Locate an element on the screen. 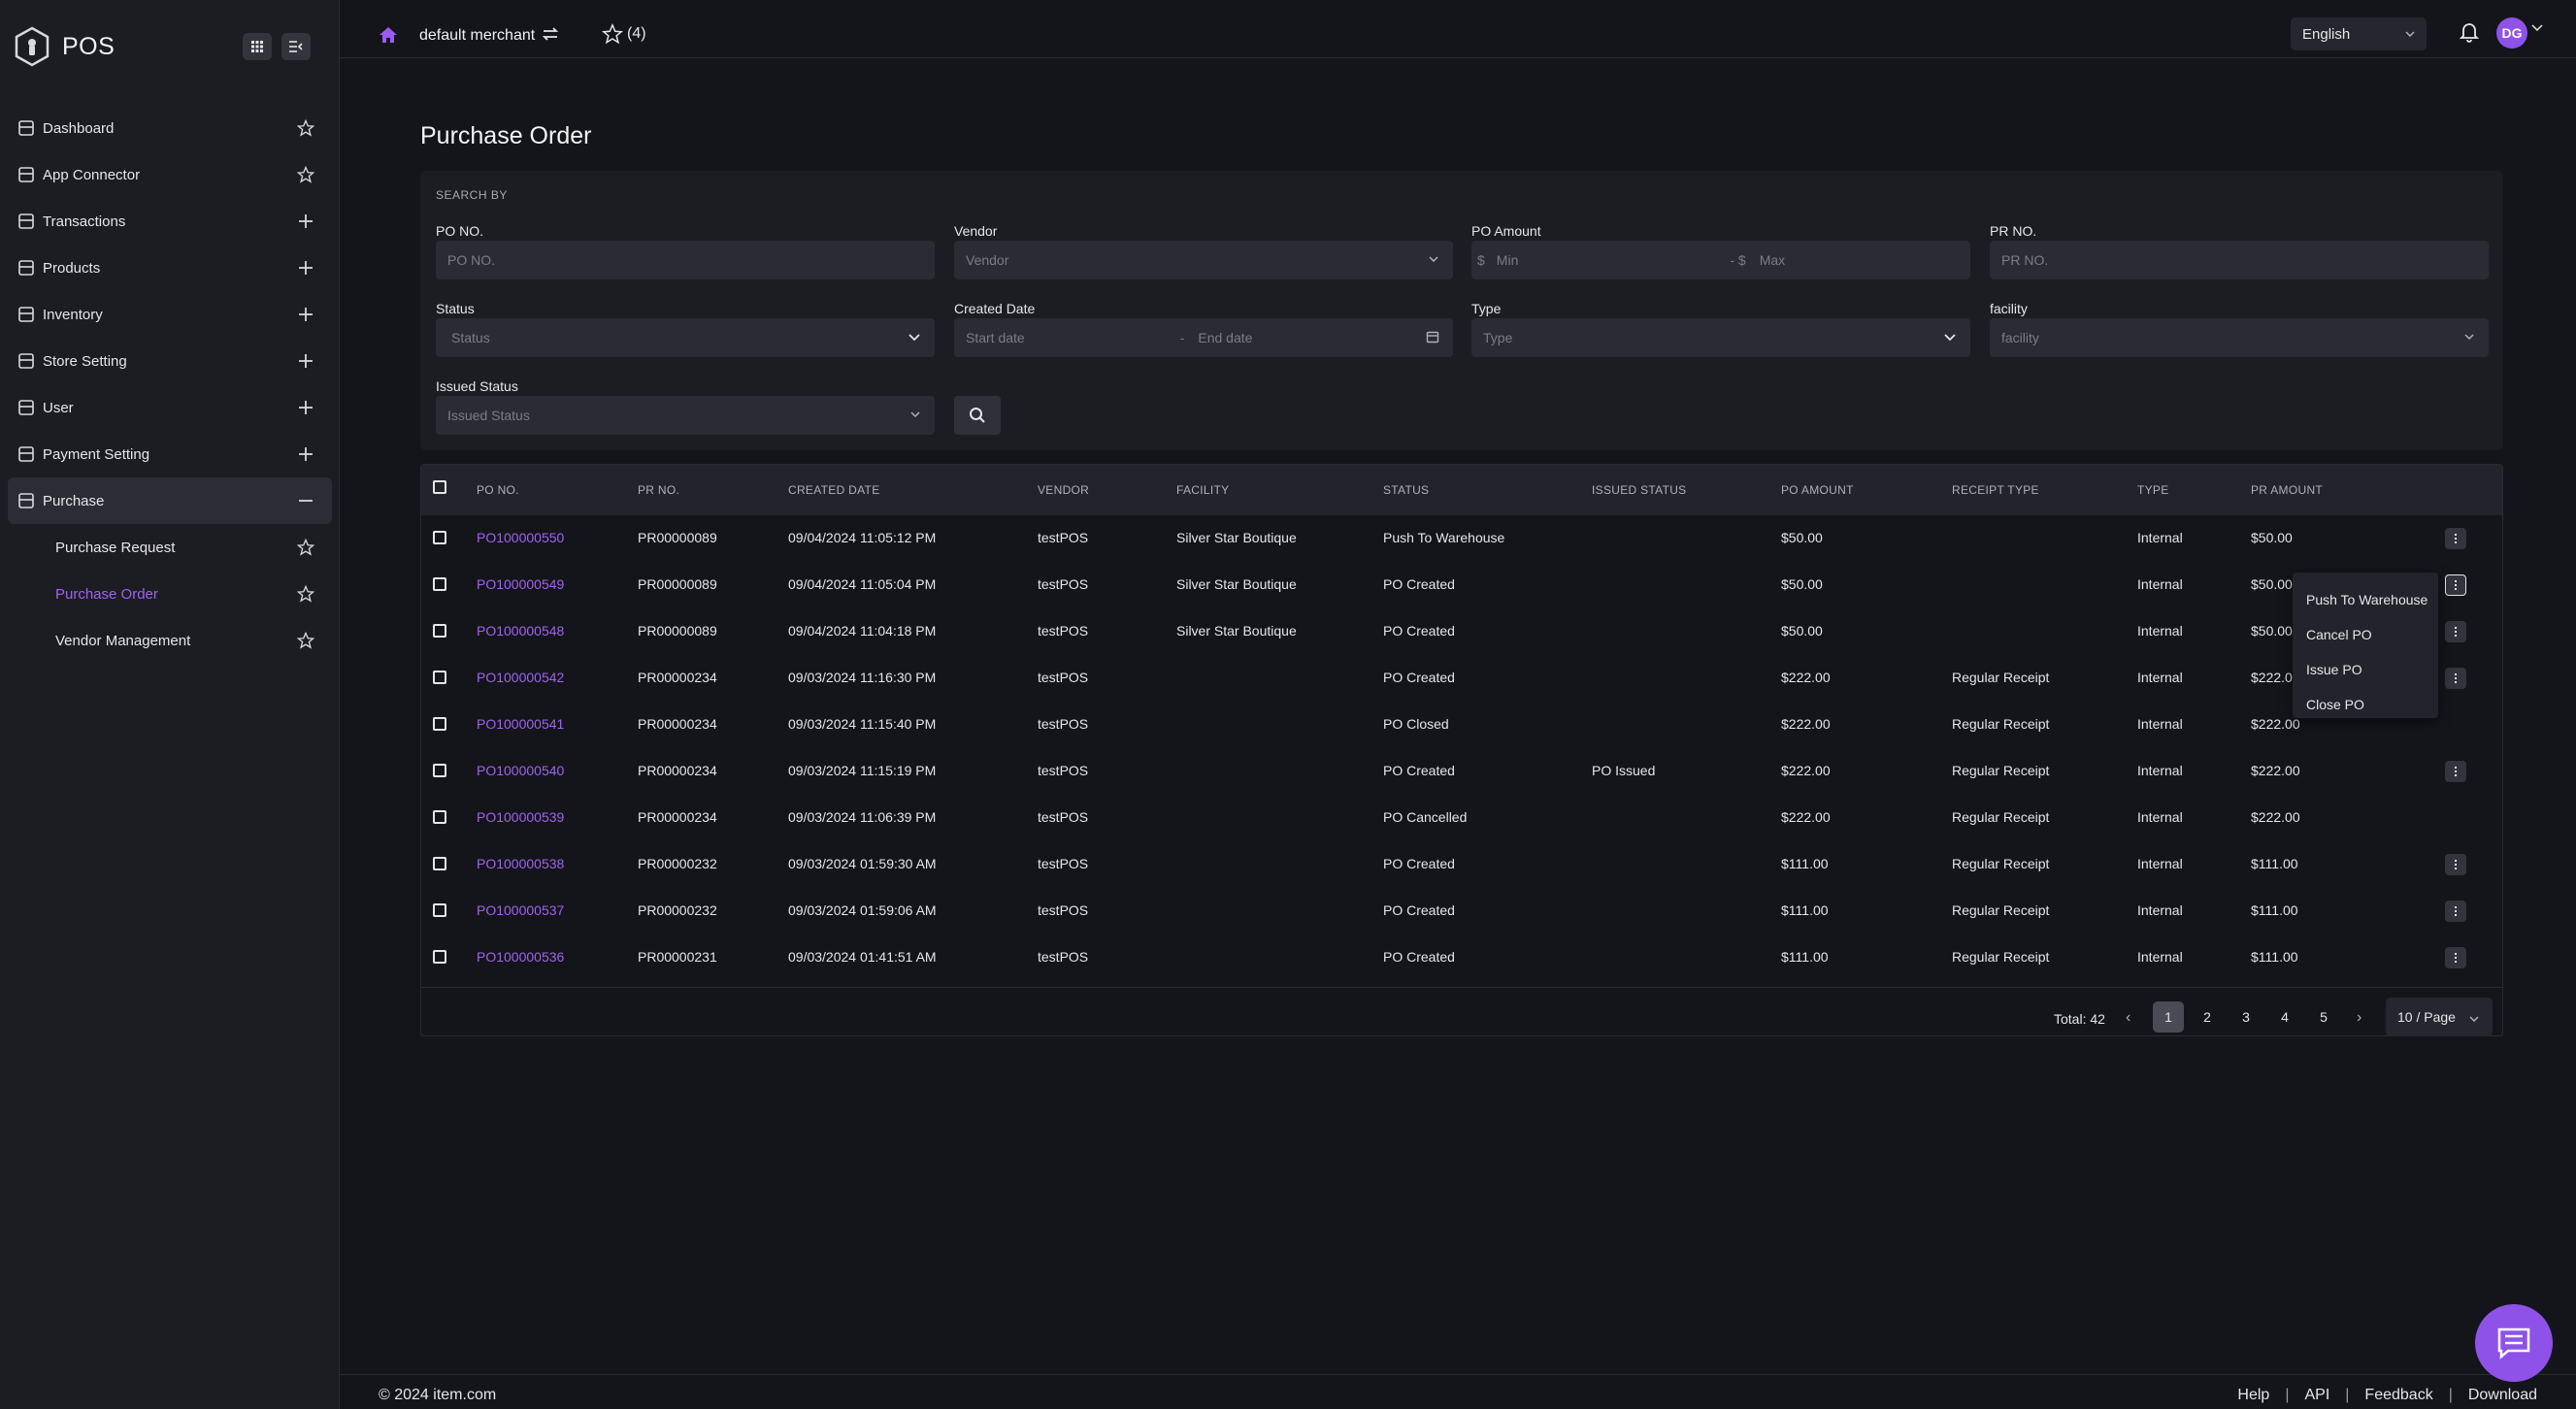 This screenshot has width=2576, height=1409. footer-link-feedback: Feedback is located at coordinates (2398, 1395).